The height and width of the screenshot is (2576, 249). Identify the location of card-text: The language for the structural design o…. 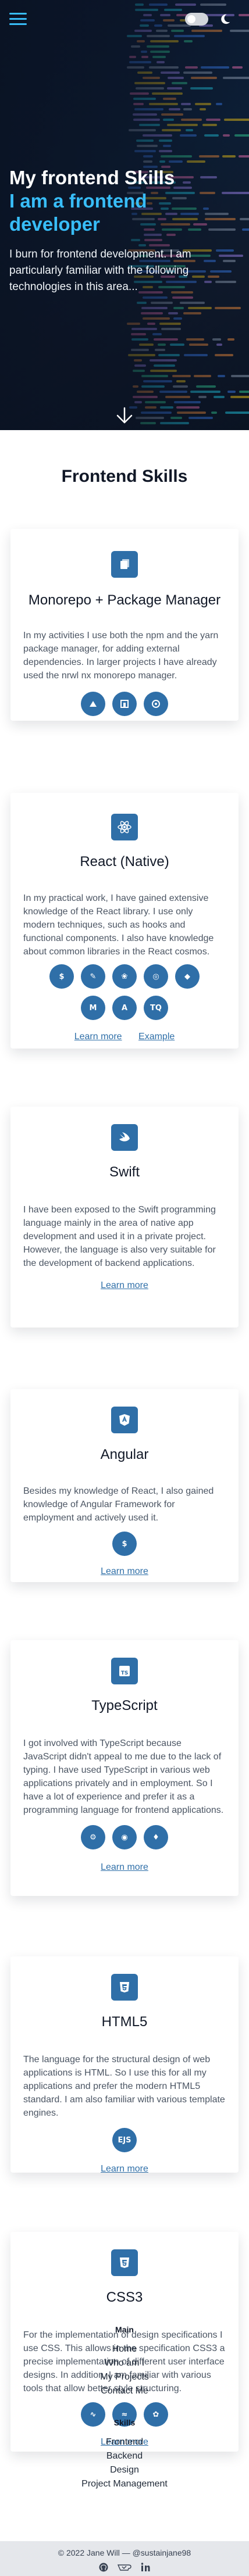
(124, 2086).